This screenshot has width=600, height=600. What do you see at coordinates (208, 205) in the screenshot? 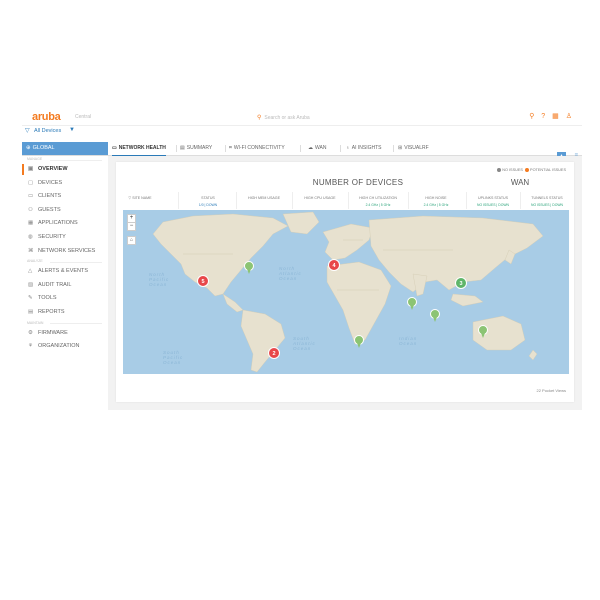
I see `col-status-sub: 1/0 | DOWN` at bounding box center [208, 205].